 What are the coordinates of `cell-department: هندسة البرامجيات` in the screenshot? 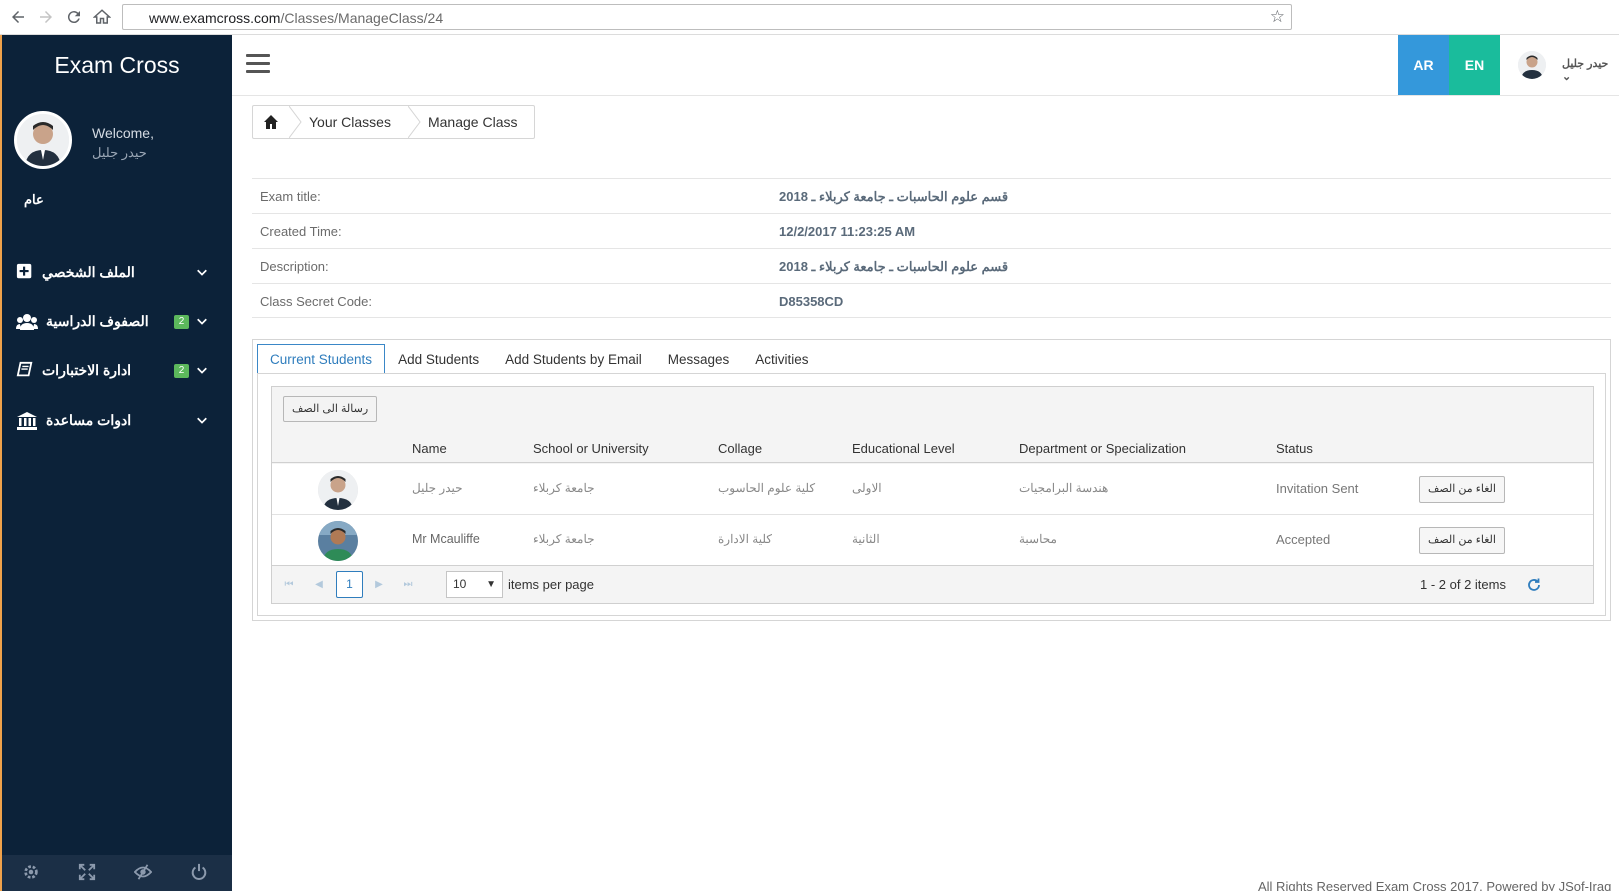 It's located at (1064, 488).